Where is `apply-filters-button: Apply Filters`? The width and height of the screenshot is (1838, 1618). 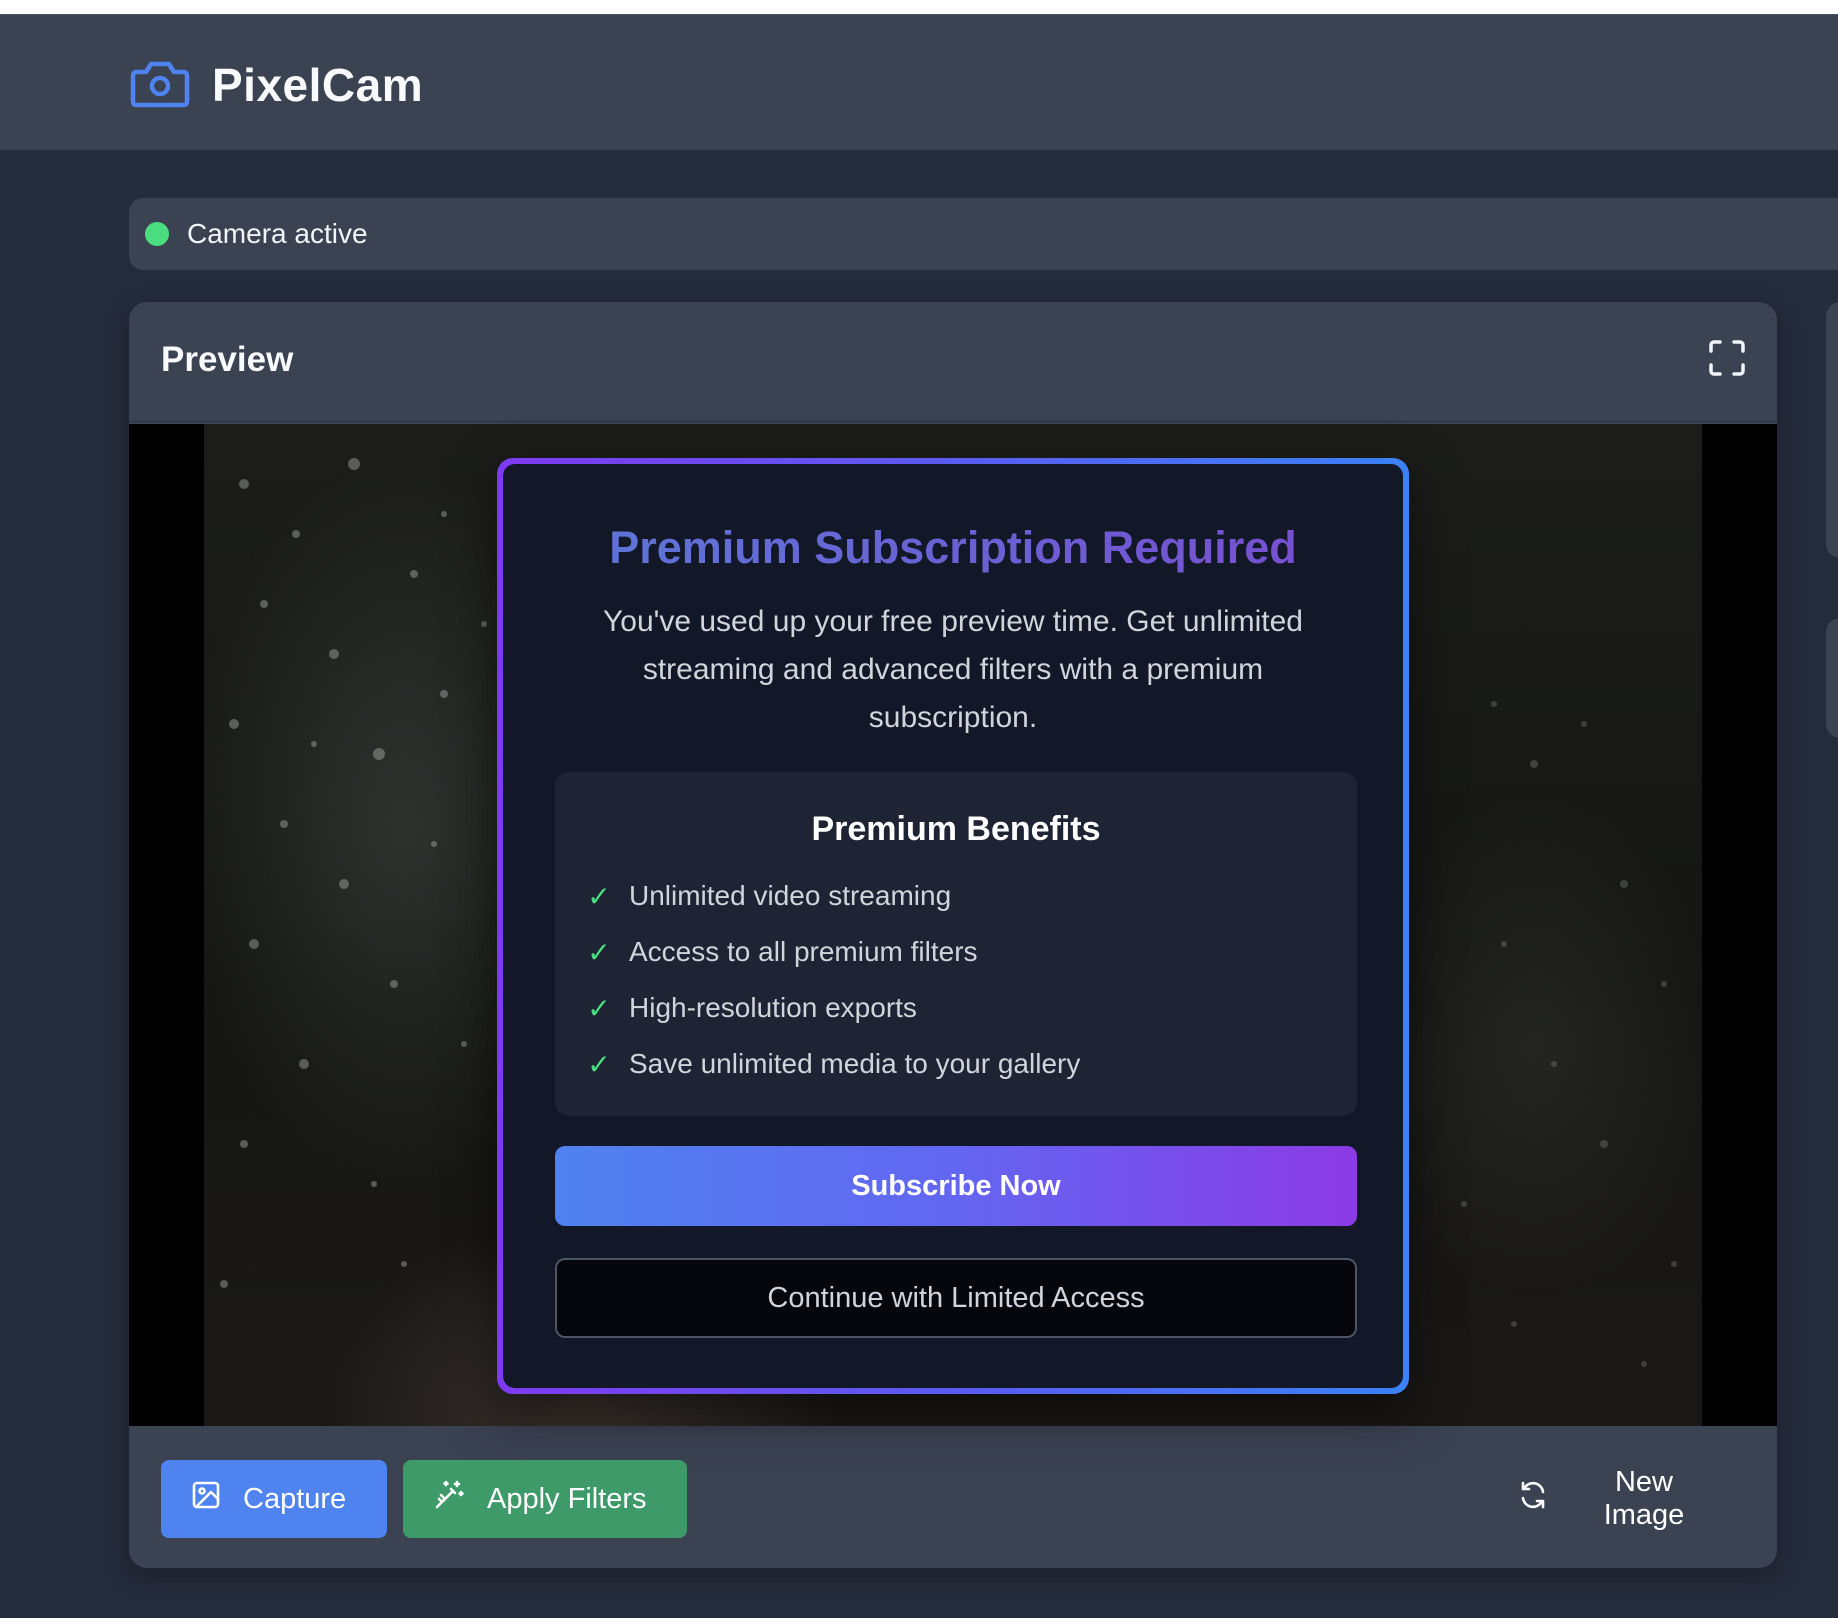 apply-filters-button: Apply Filters is located at coordinates (545, 1499).